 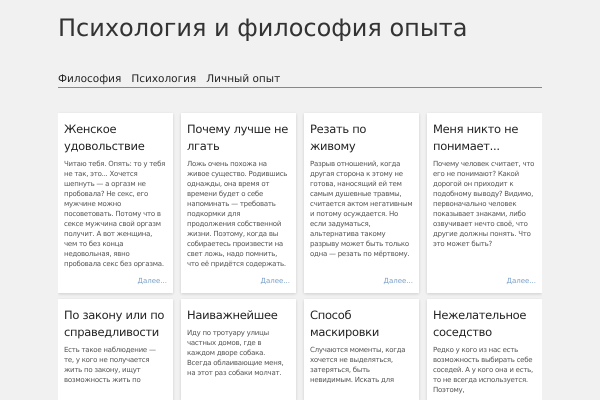 What do you see at coordinates (361, 138) in the screenshot?
I see `post-title: Резать по живому` at bounding box center [361, 138].